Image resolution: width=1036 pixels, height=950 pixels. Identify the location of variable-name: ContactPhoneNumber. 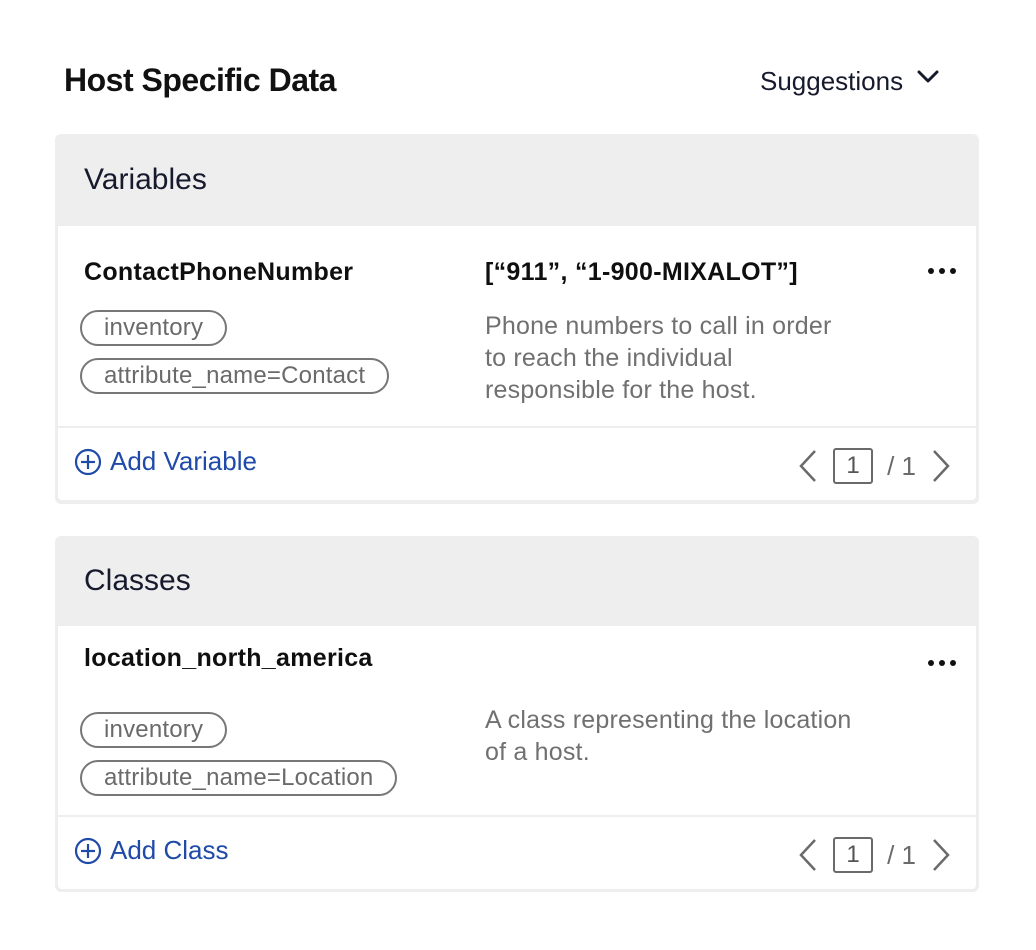
(219, 272).